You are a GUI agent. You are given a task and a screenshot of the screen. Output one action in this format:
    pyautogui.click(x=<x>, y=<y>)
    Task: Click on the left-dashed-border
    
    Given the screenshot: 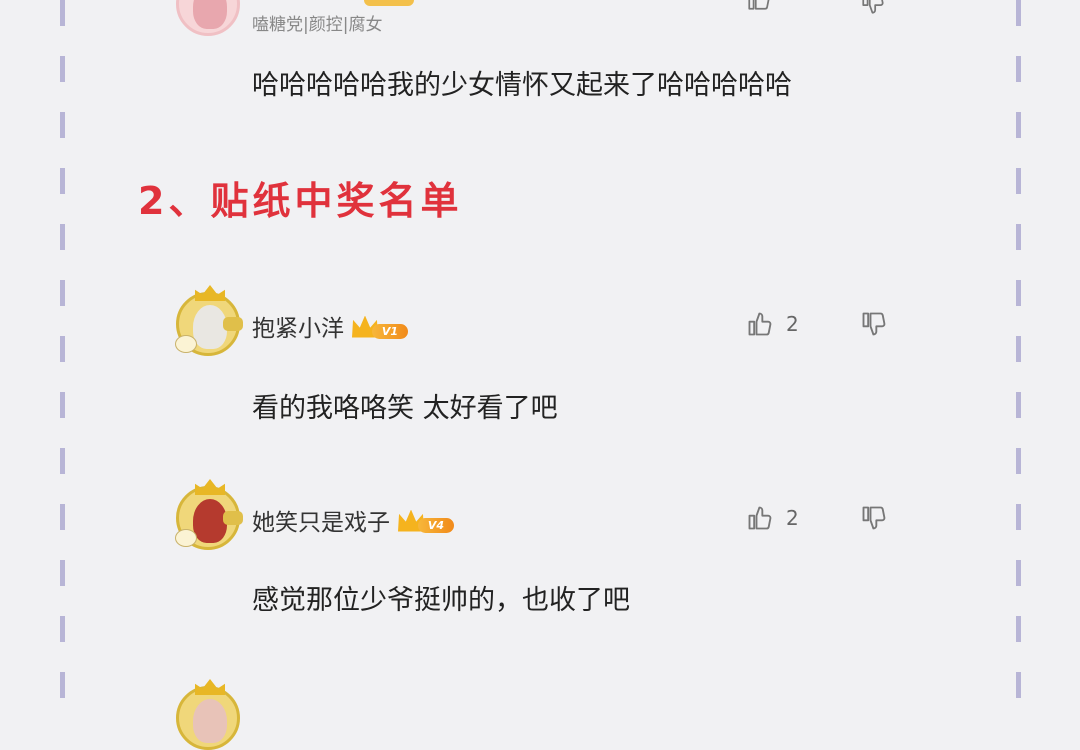 What is the action you would take?
    pyautogui.click(x=62, y=354)
    